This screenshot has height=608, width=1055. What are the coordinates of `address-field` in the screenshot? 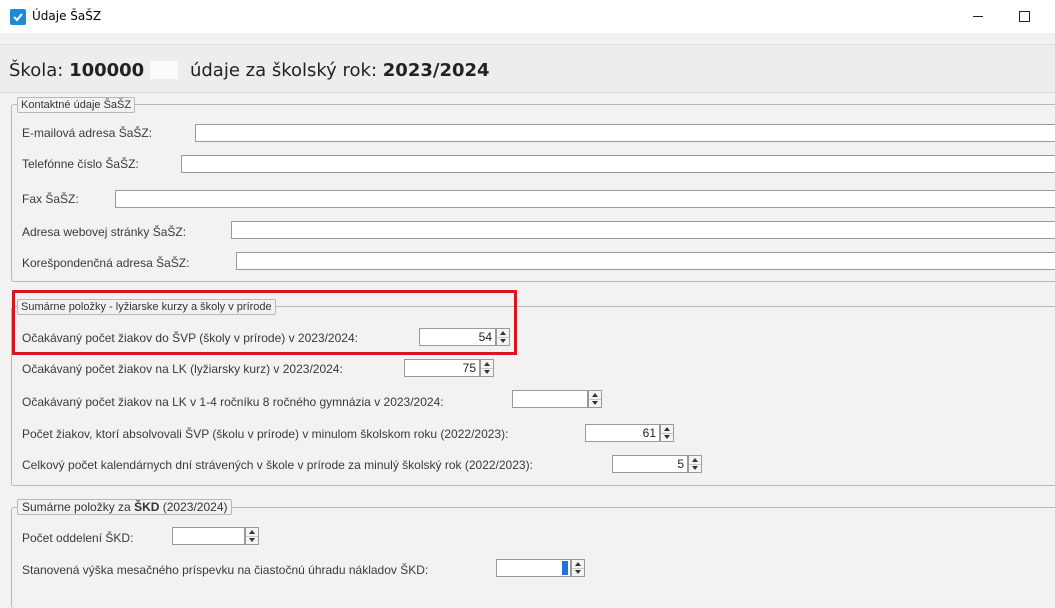 It's located at (645, 261).